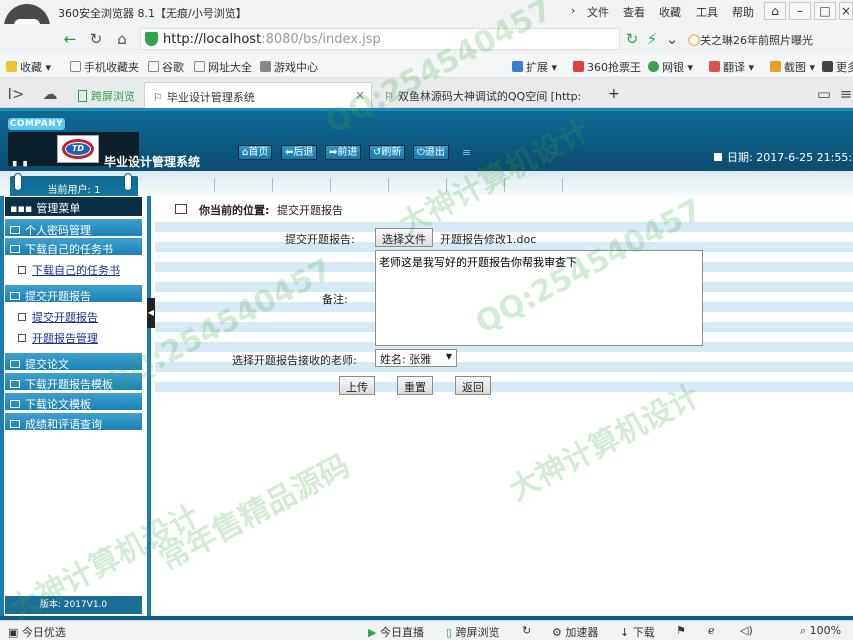 This screenshot has height=640, width=853. I want to click on menu-arrow: ›, so click(573, 10).